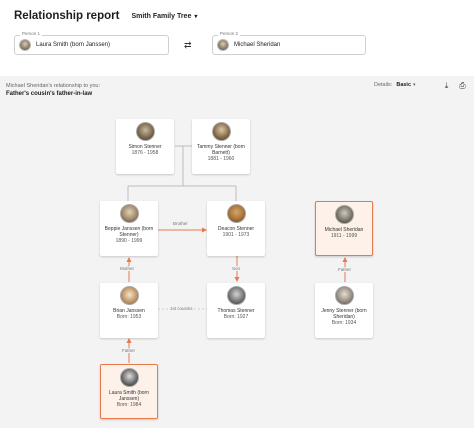 The width and height of the screenshot is (474, 428). I want to click on card-dates: 1901 - 1973, so click(236, 235).